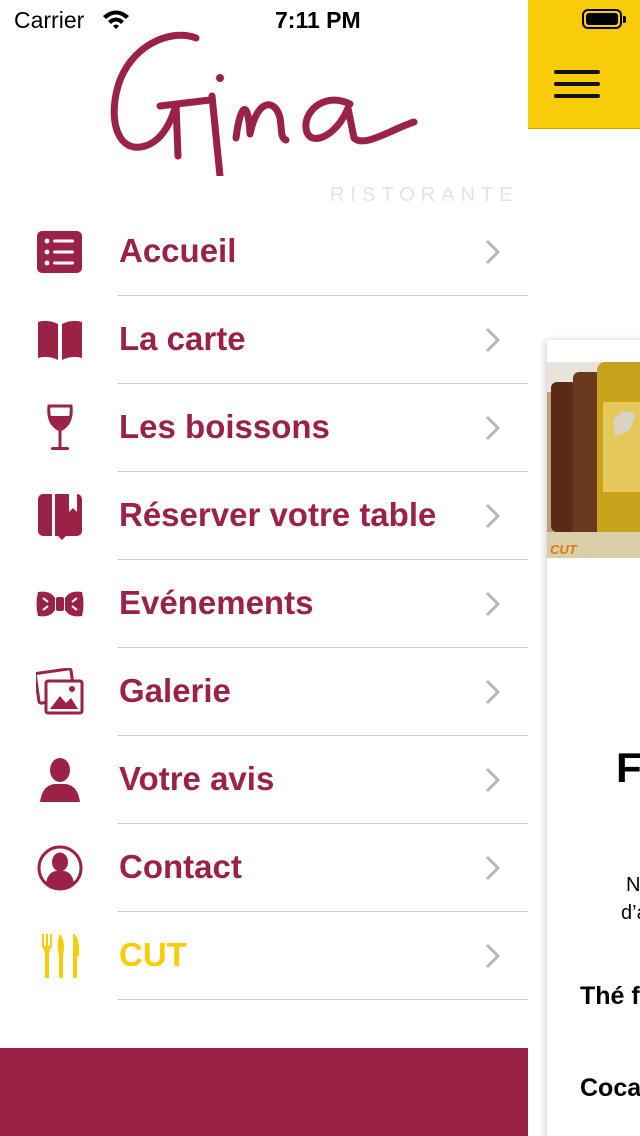  Describe the element at coordinates (60, 517) in the screenshot. I see `booking-icon` at that location.